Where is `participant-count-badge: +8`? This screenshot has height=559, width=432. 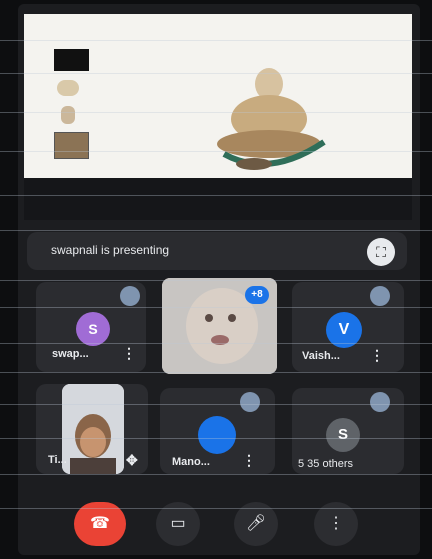
participant-count-badge: +8 is located at coordinates (257, 295).